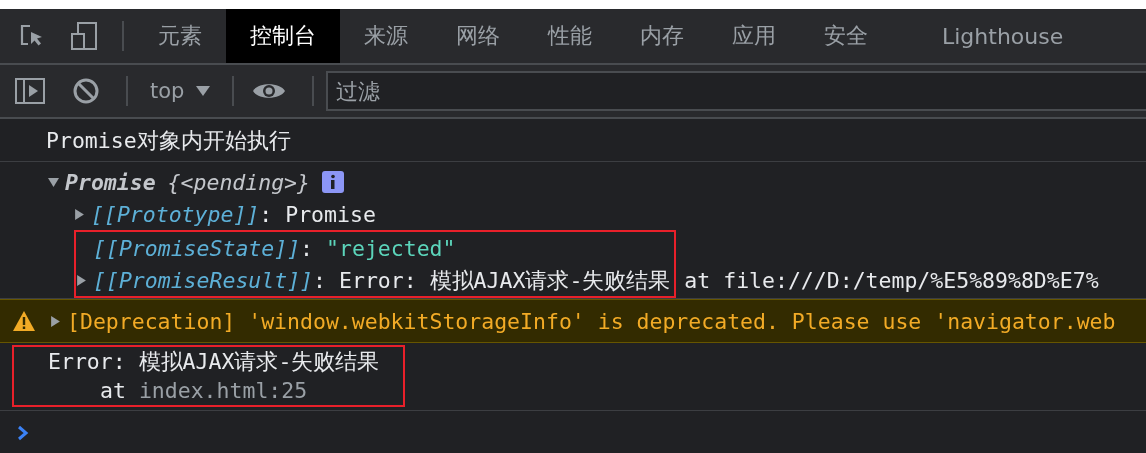  I want to click on stack-trace-text: at file:///D:/temp/%E5%89%8D%E7%, so click(891, 280).